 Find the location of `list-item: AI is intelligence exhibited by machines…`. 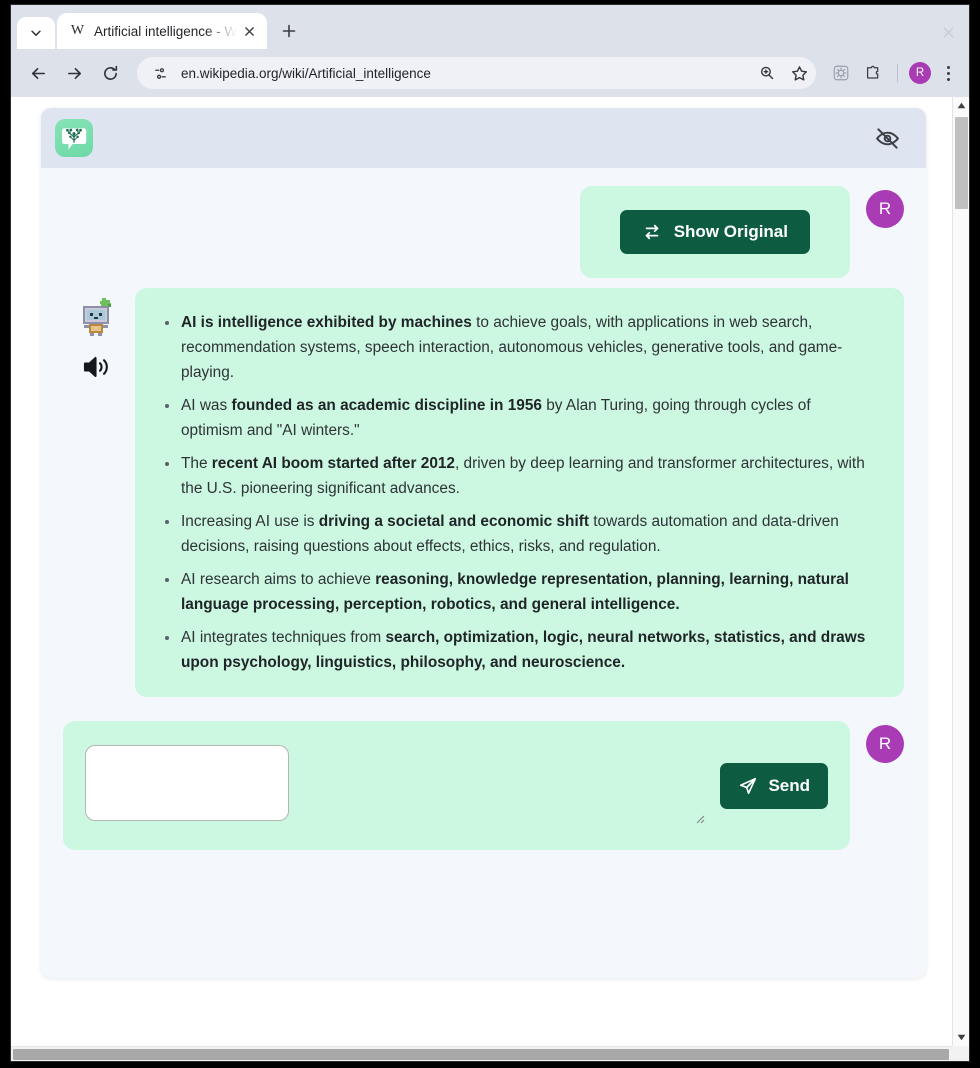

list-item: AI is intelligence exhibited by machines… is located at coordinates (517, 347).